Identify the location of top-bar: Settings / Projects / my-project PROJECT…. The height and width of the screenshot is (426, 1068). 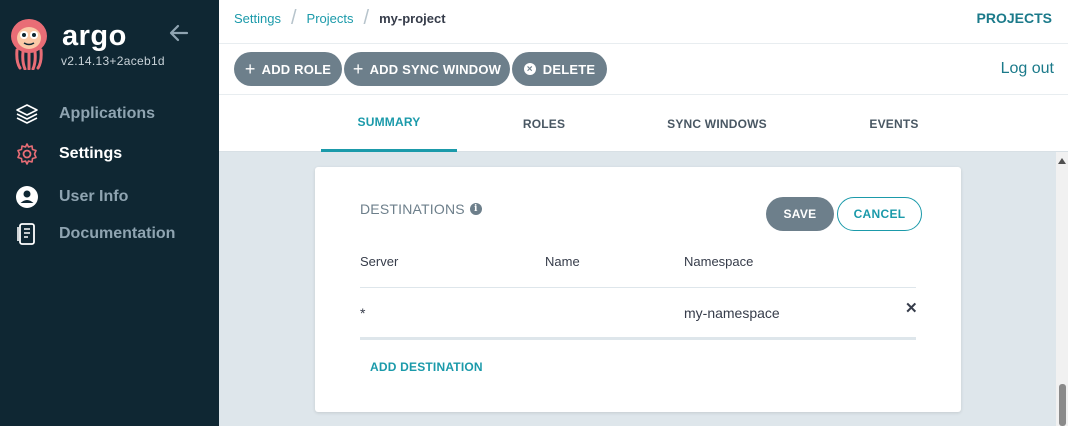
(643, 22).